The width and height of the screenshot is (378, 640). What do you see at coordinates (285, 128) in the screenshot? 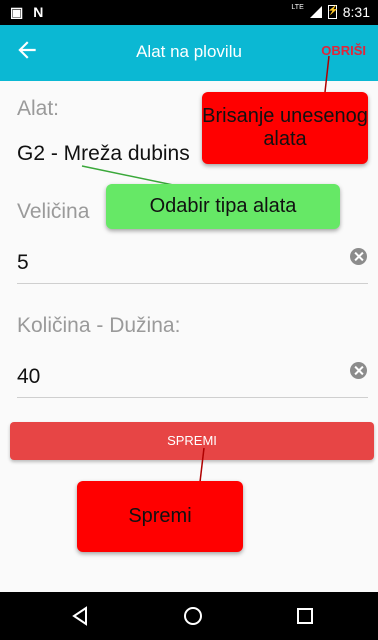
I see `delete-callout: Brisanje unesenog alata` at bounding box center [285, 128].